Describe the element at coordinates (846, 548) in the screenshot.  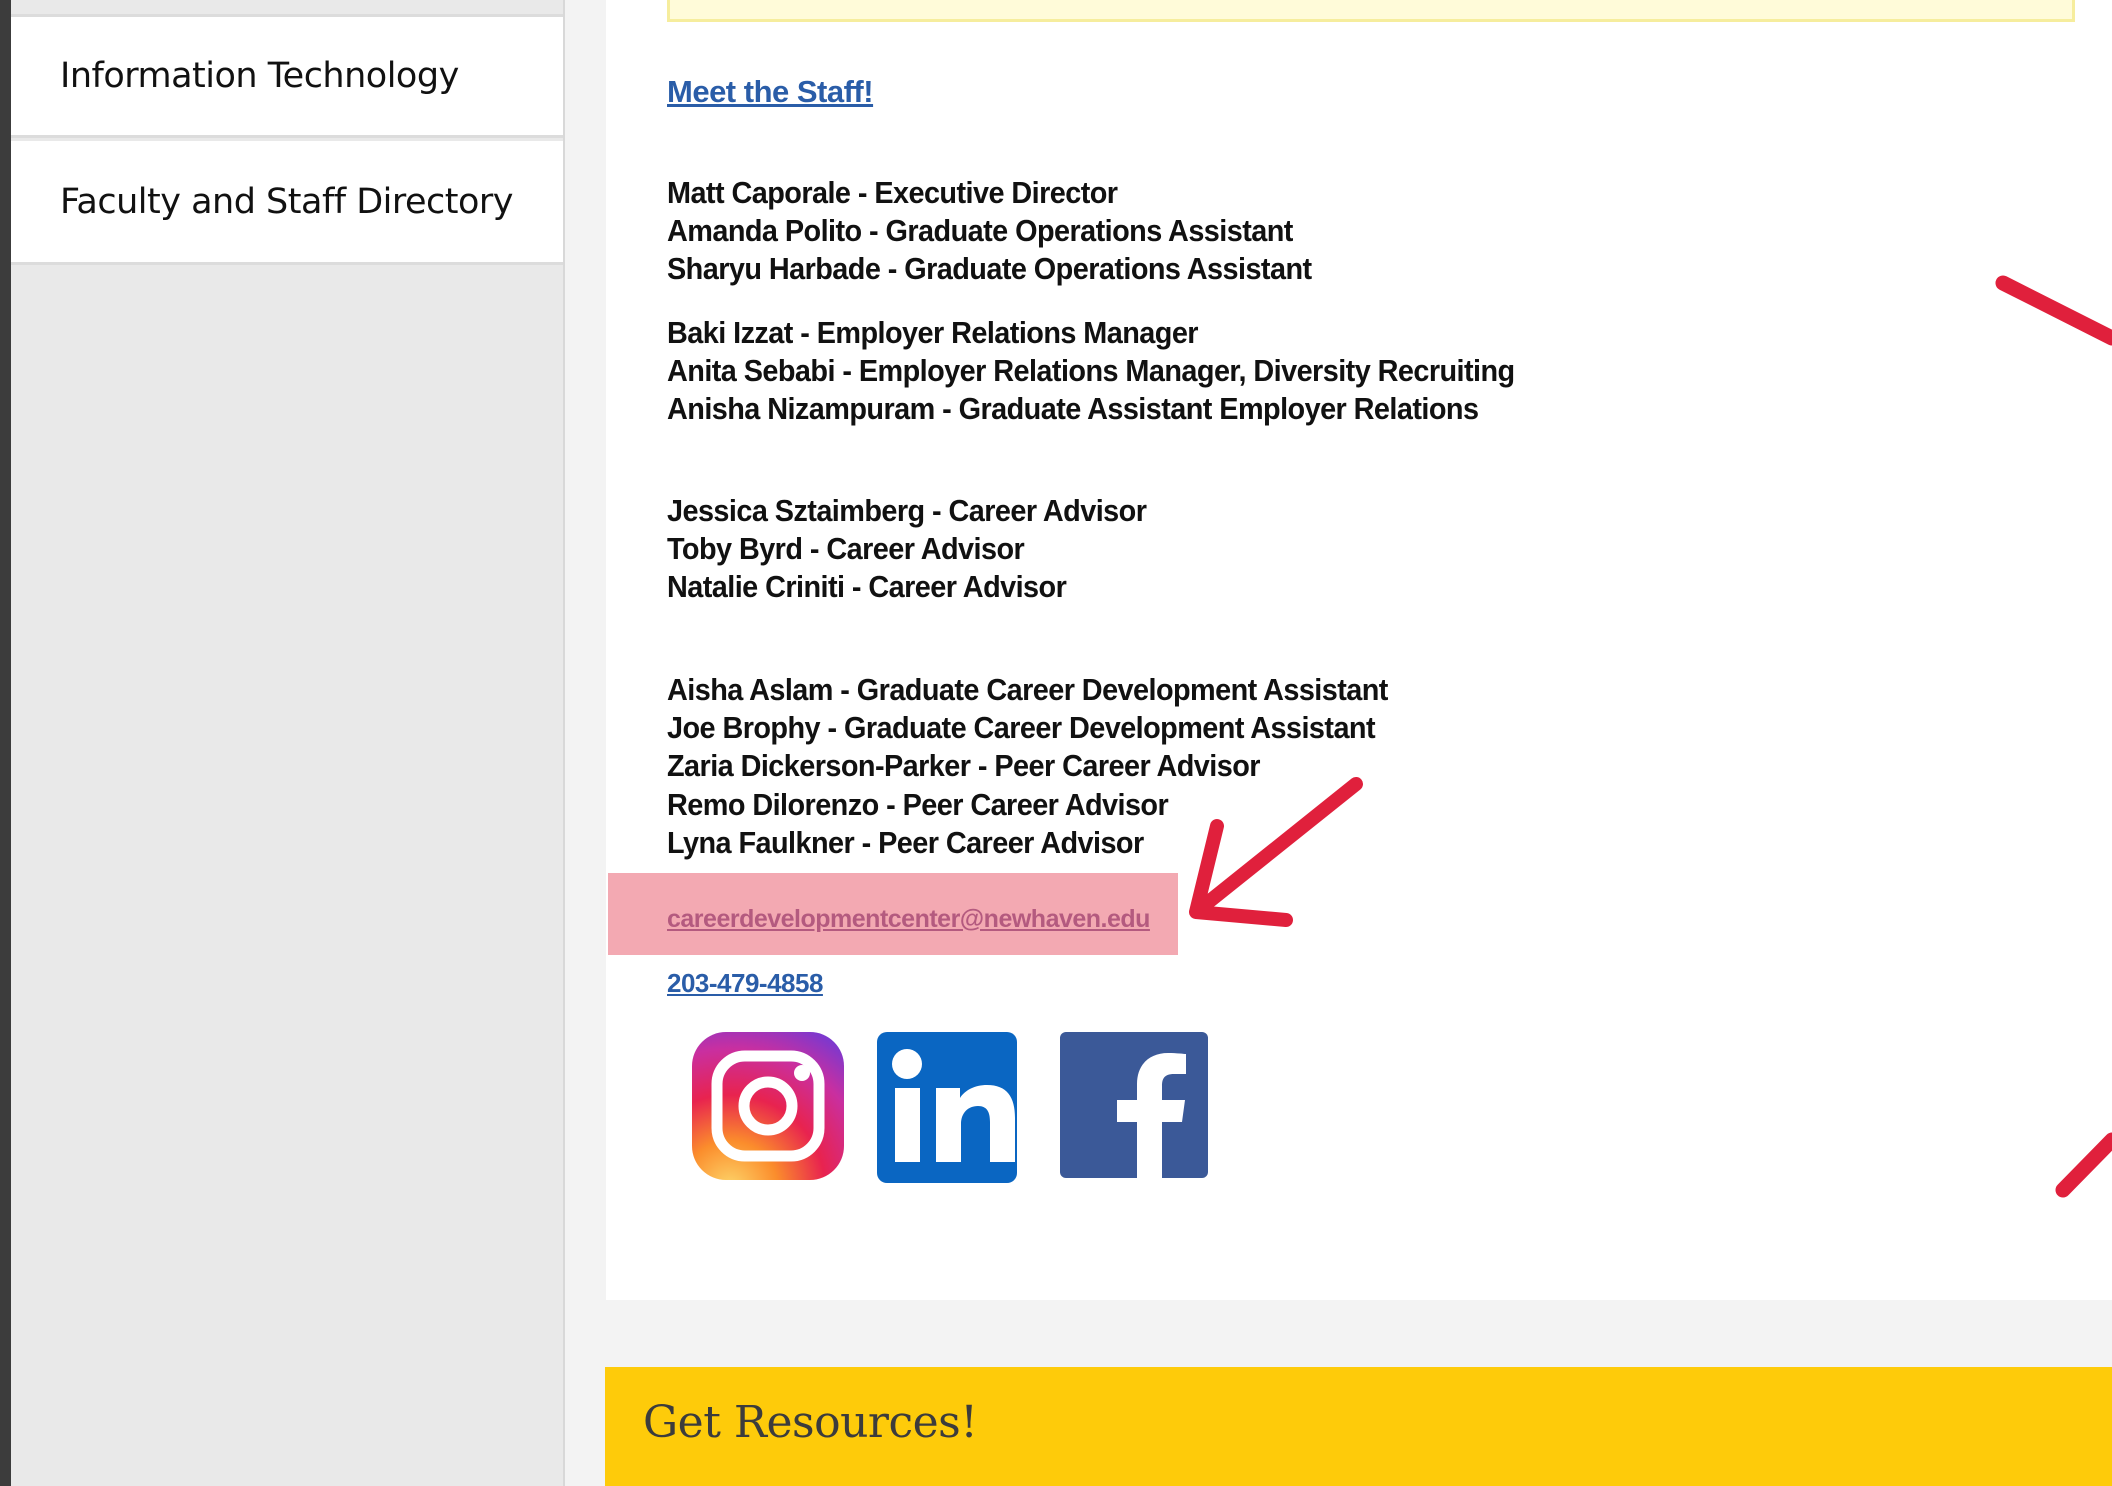
I see `staff-entry: Toby Byrd - Career Advisor` at that location.